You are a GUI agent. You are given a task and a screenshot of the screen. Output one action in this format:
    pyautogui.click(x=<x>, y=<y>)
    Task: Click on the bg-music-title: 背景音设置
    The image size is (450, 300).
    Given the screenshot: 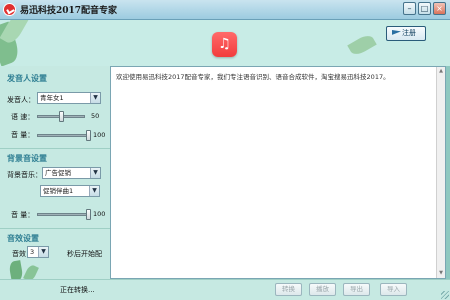 What is the action you would take?
    pyautogui.click(x=27, y=158)
    